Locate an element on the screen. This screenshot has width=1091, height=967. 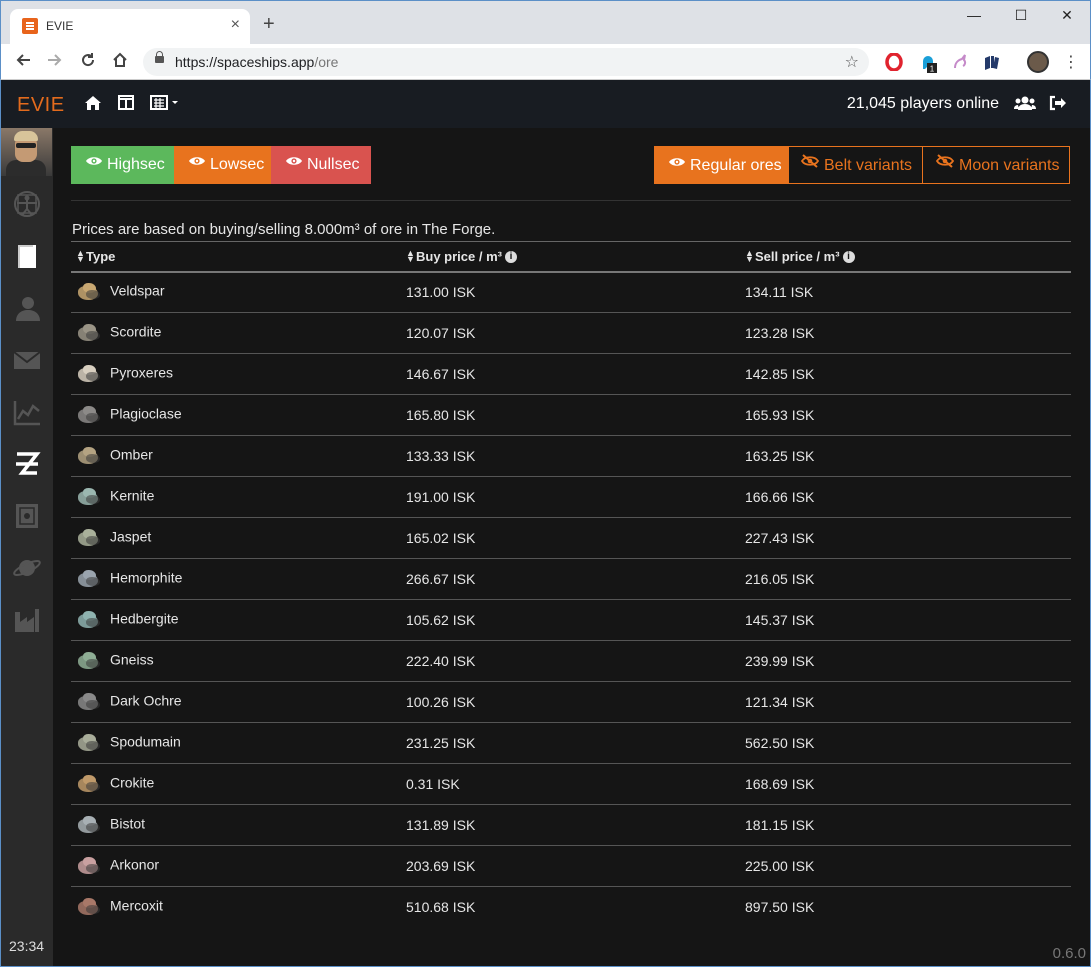
z-logo-icon is located at coordinates (28, 463).